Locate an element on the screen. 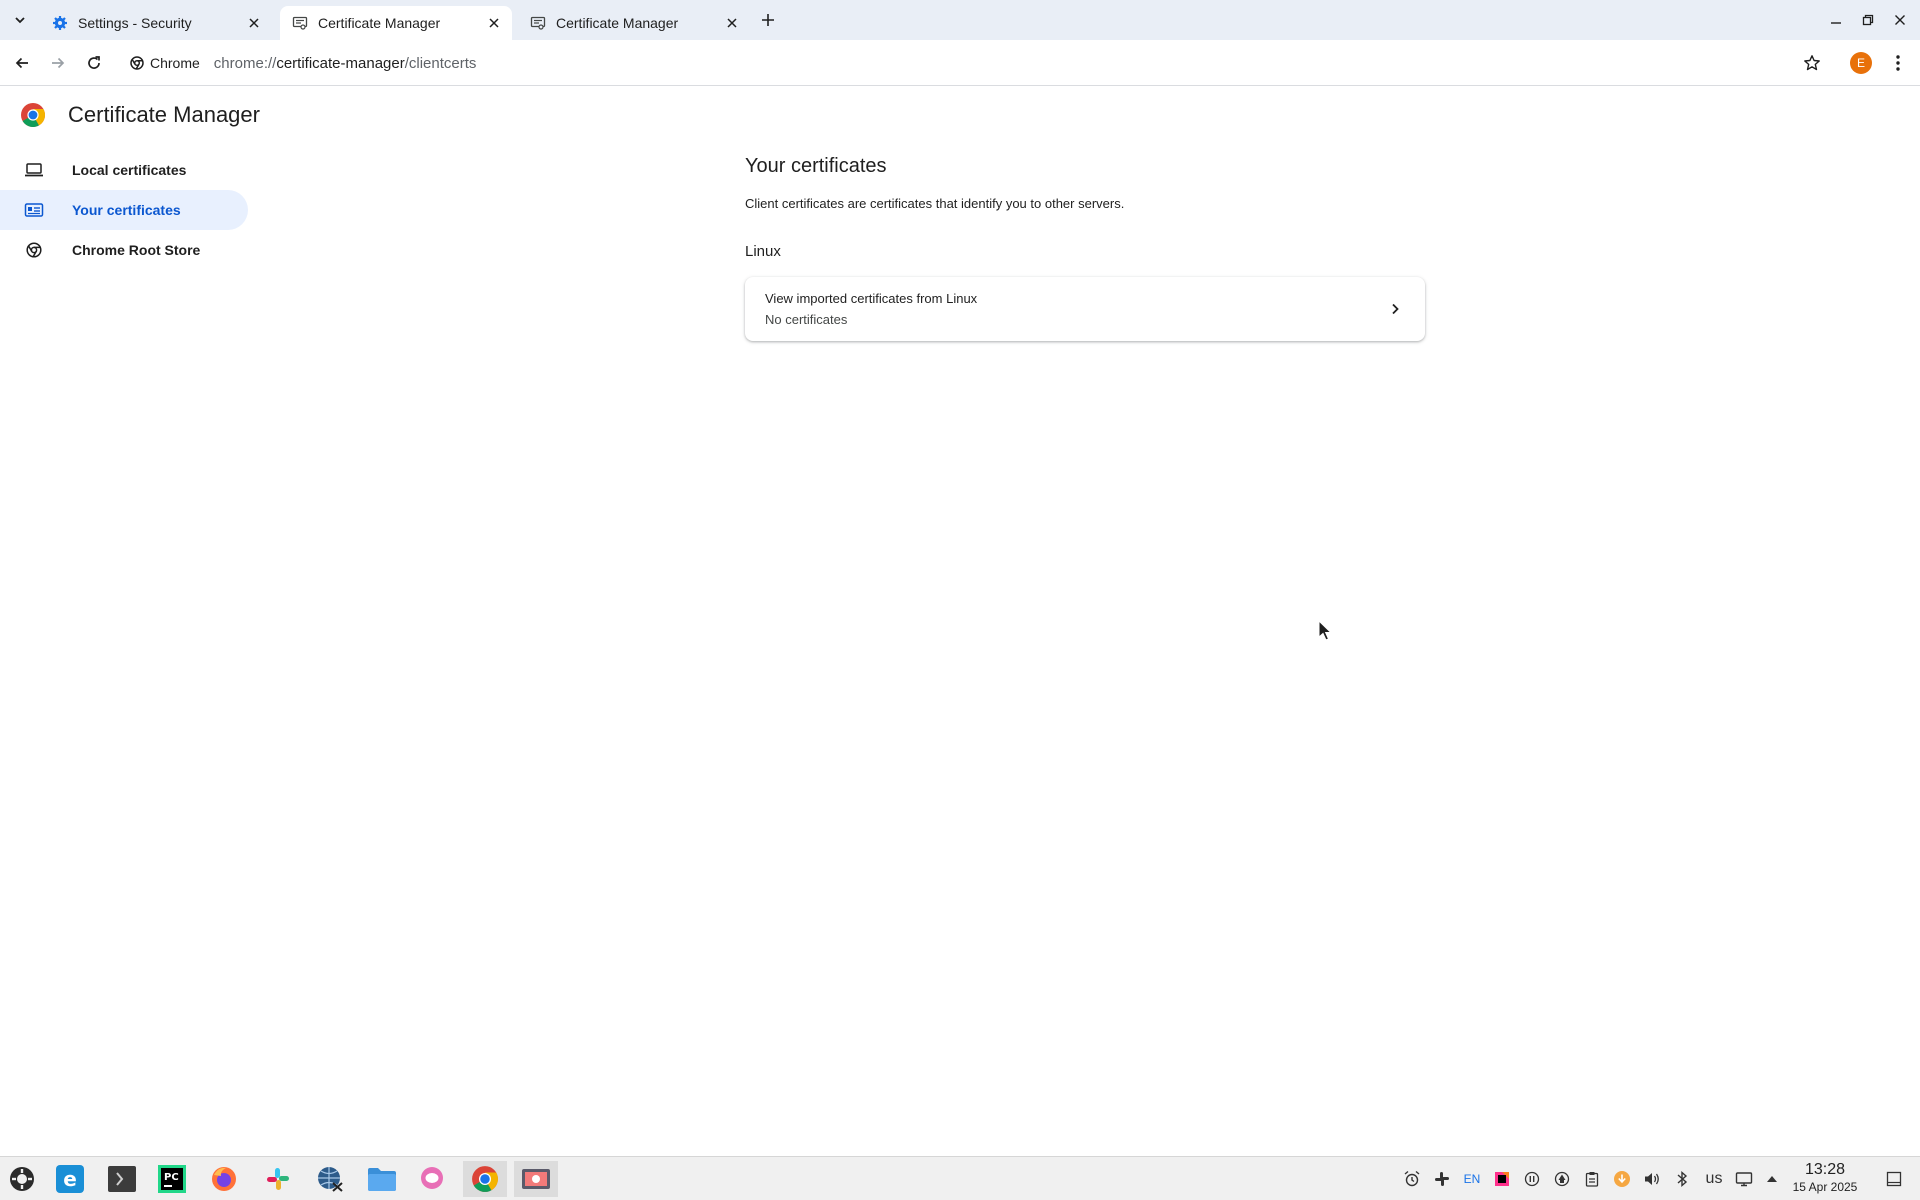 This screenshot has height=1200, width=1920. globe-icon is located at coordinates (330, 1179).